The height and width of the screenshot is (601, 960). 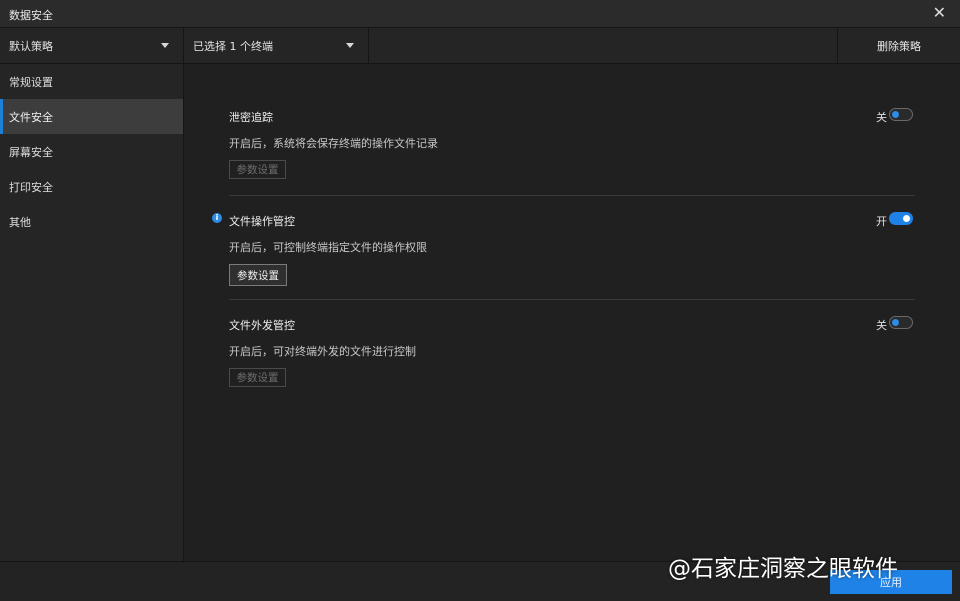 I want to click on toggle-label: 开, so click(x=881, y=221).